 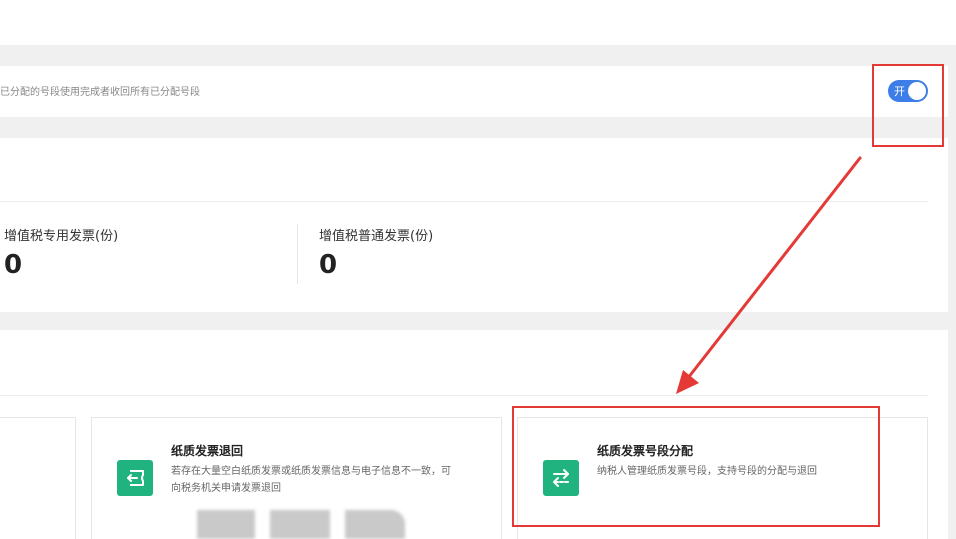 What do you see at coordinates (645, 451) in the screenshot?
I see `card-title: 纸质发票号段分配` at bounding box center [645, 451].